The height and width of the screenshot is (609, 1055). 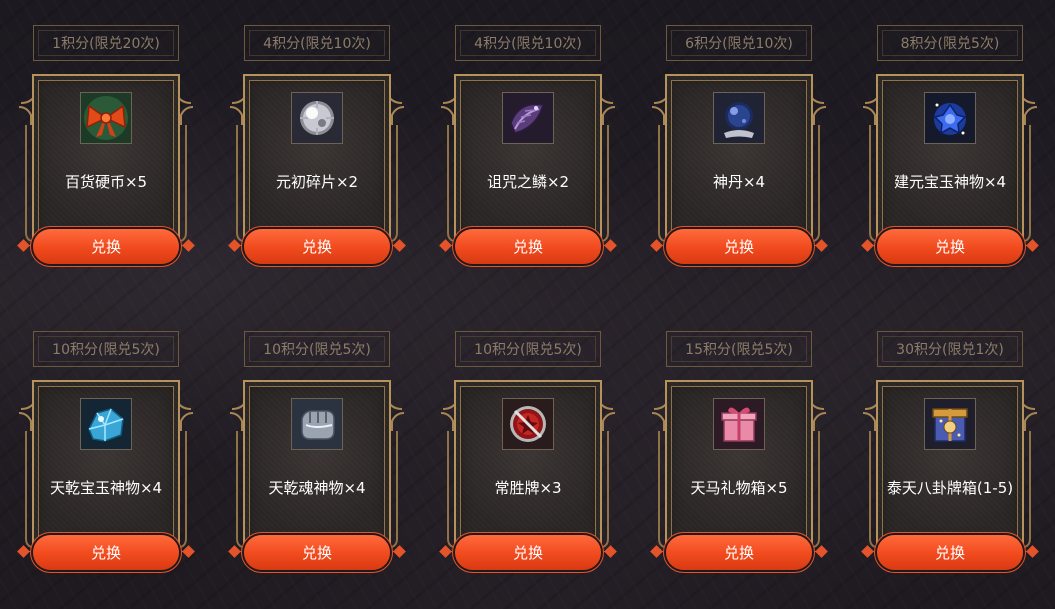 What do you see at coordinates (317, 462) in the screenshot?
I see `exchange-card: 10积分(限兑5次) 天乾魂神物×4 兑换` at bounding box center [317, 462].